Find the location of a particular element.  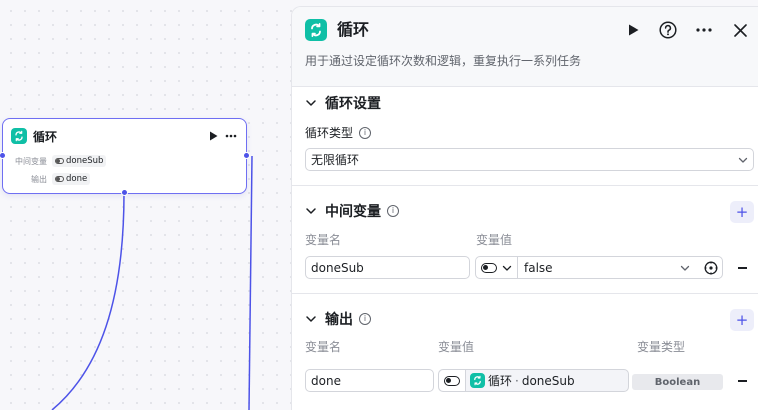

variable-type-header: 变量类型 is located at coordinates (661, 347).